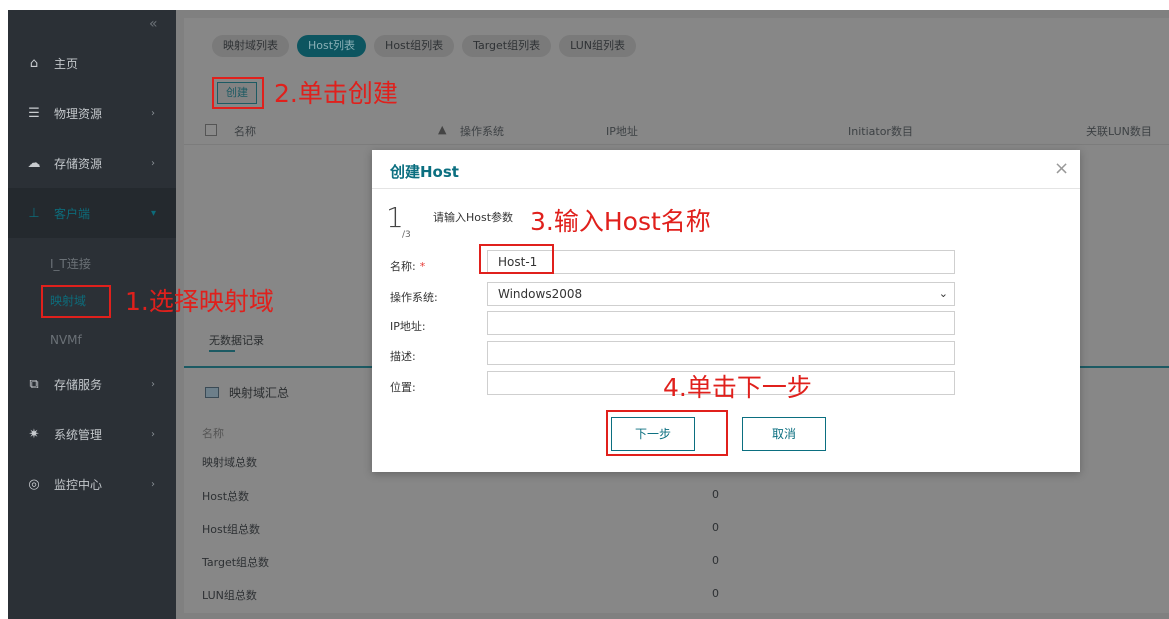 This screenshot has height=619, width=1169. What do you see at coordinates (676, 131) in the screenshot?
I see `table-header: 名称 ▲ 操作系统 IP地址 Initiator数目 关联LUN数目` at bounding box center [676, 131].